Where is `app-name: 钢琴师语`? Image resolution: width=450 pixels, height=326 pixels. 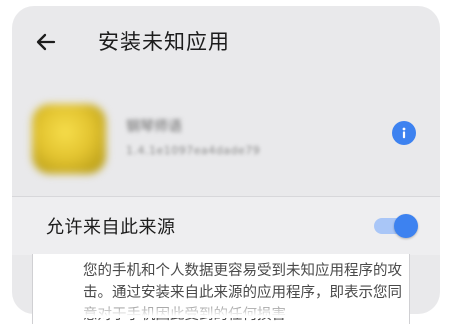
app-name: 钢琴师语 is located at coordinates (154, 127).